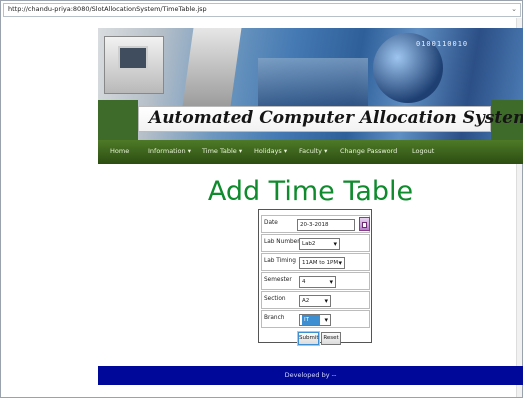 This screenshot has height=398, width=523. Describe the element at coordinates (336, 118) in the screenshot. I see `site-title: Automated Computer Allocation System` at that location.